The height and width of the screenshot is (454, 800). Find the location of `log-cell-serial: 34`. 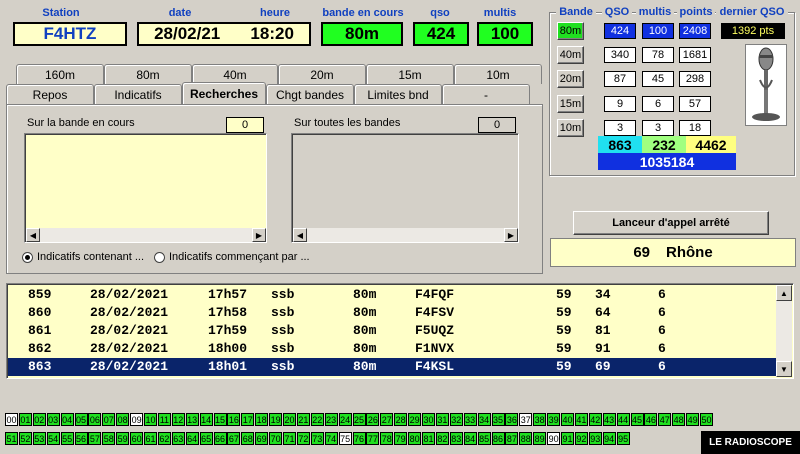

log-cell-serial: 34 is located at coordinates (603, 294).